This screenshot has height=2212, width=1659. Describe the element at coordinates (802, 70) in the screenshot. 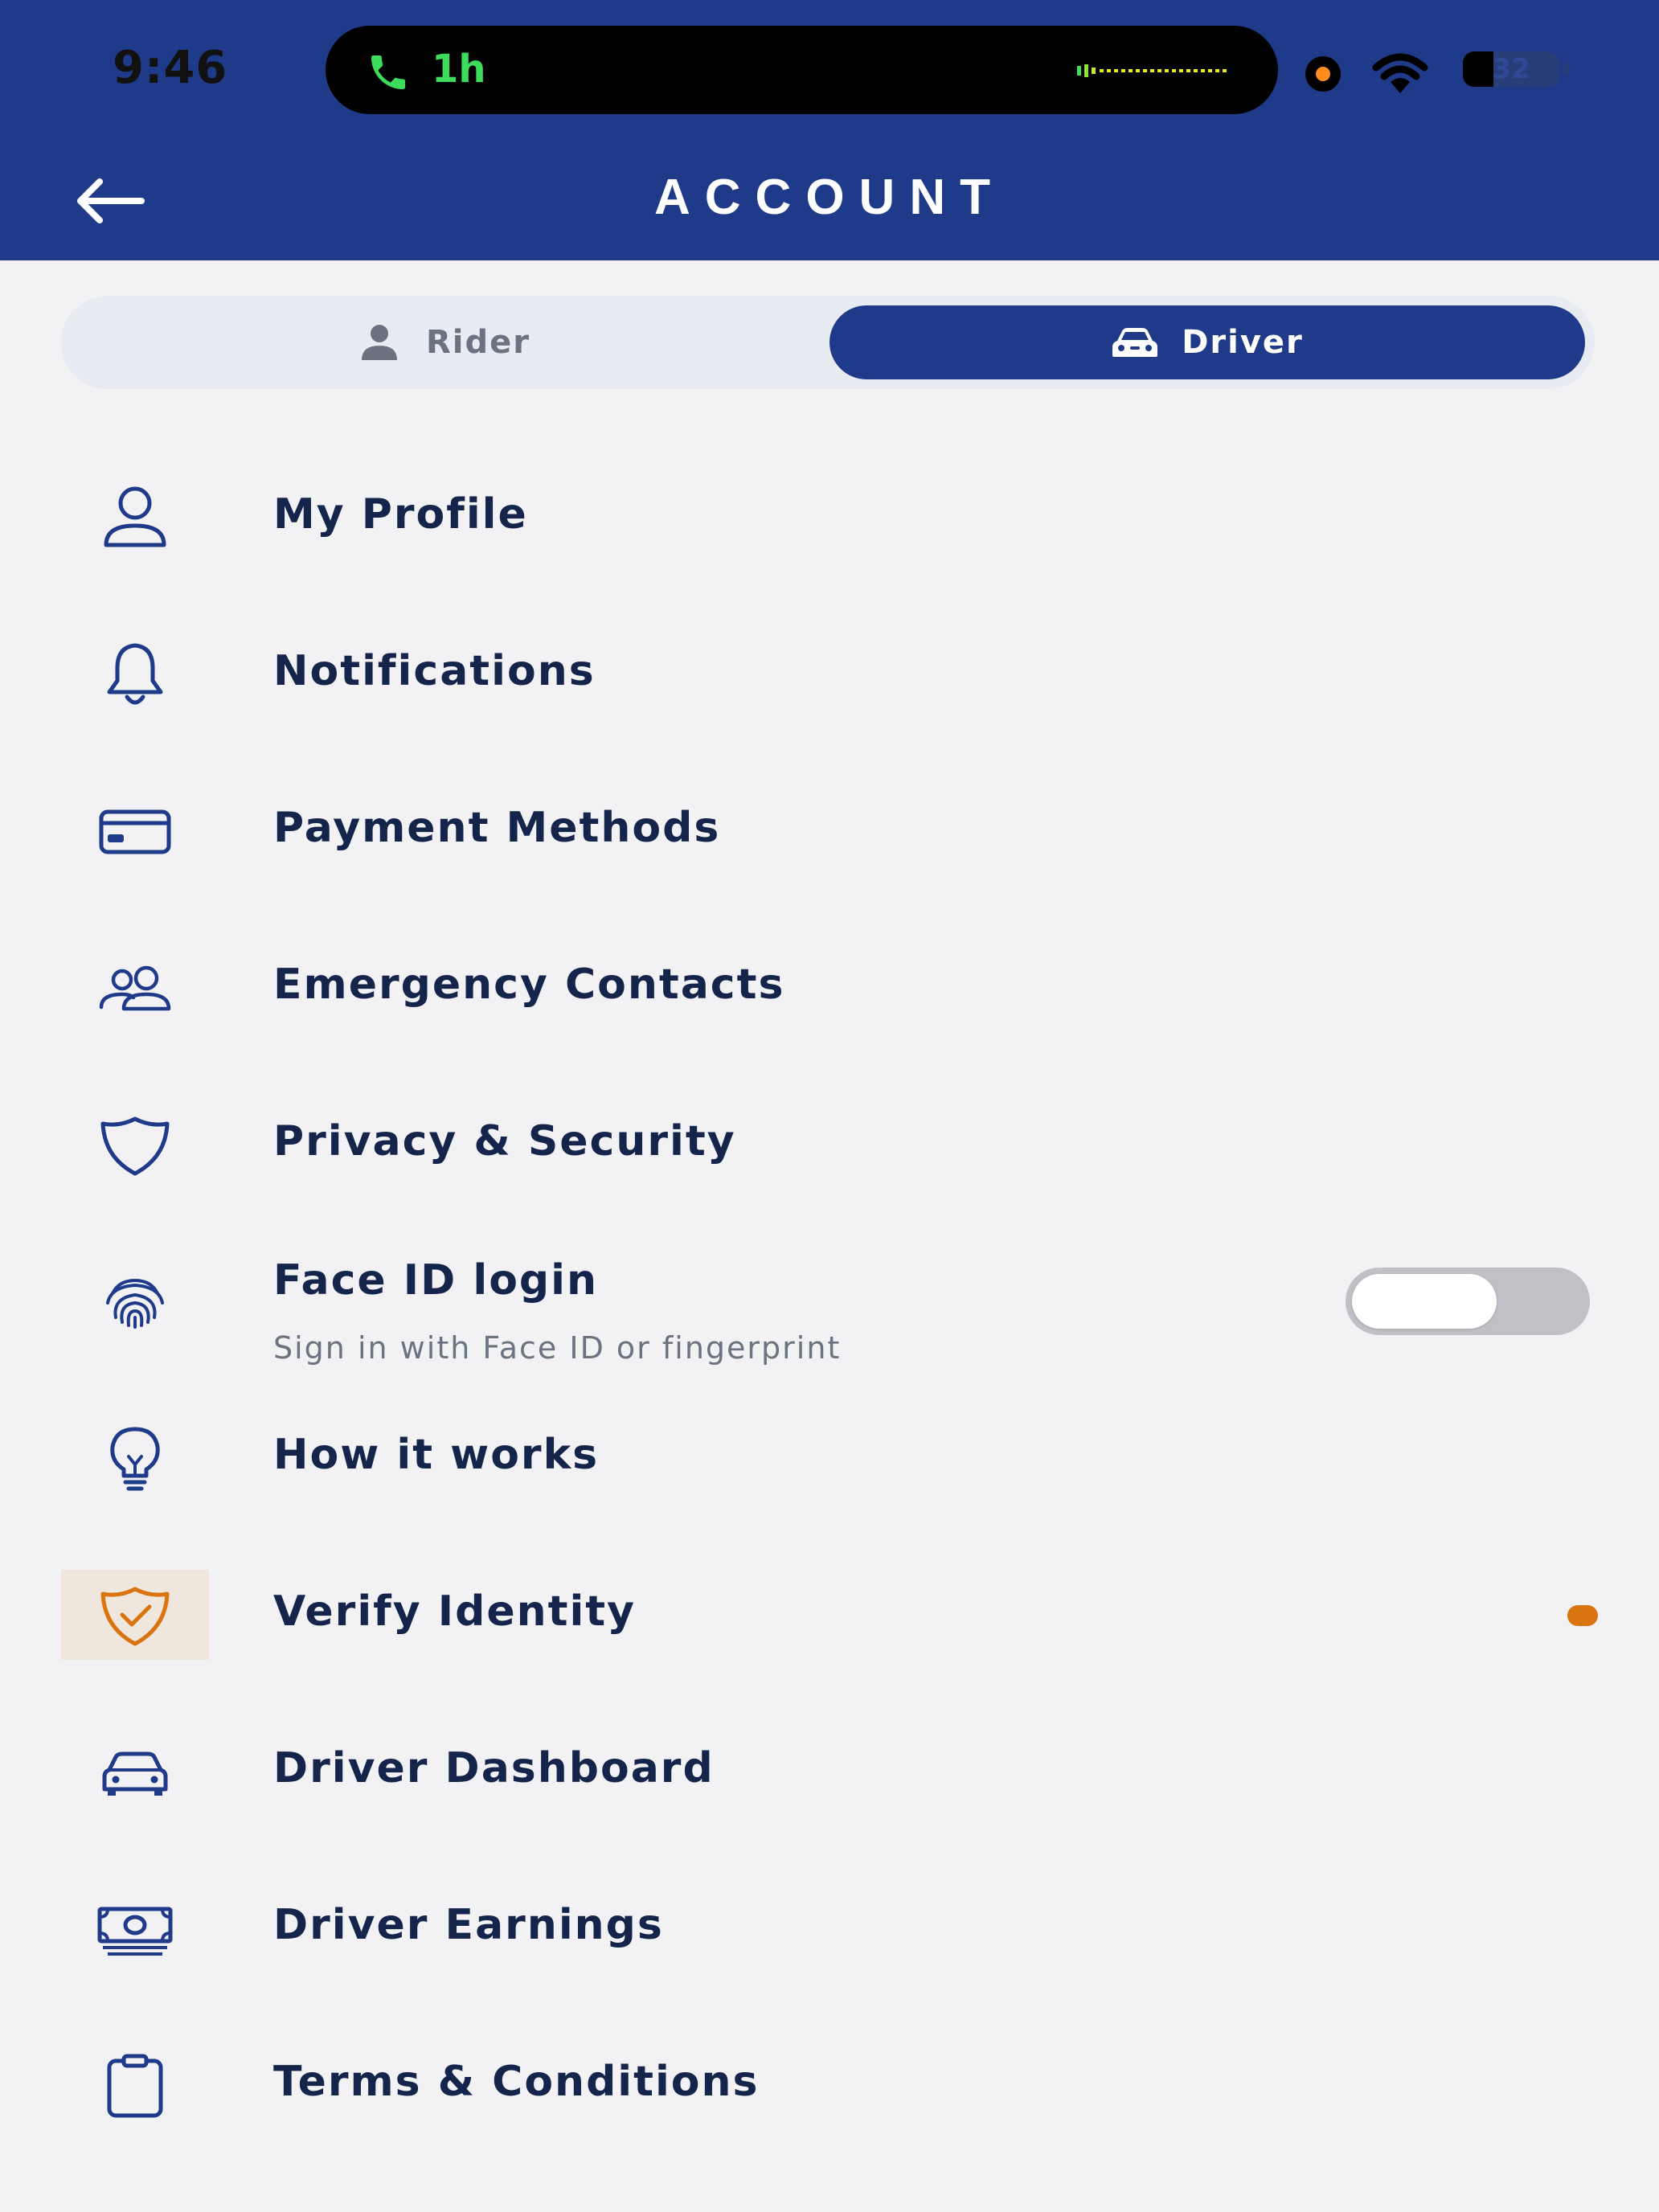

I see `dynamic-island-call: 1h` at that location.